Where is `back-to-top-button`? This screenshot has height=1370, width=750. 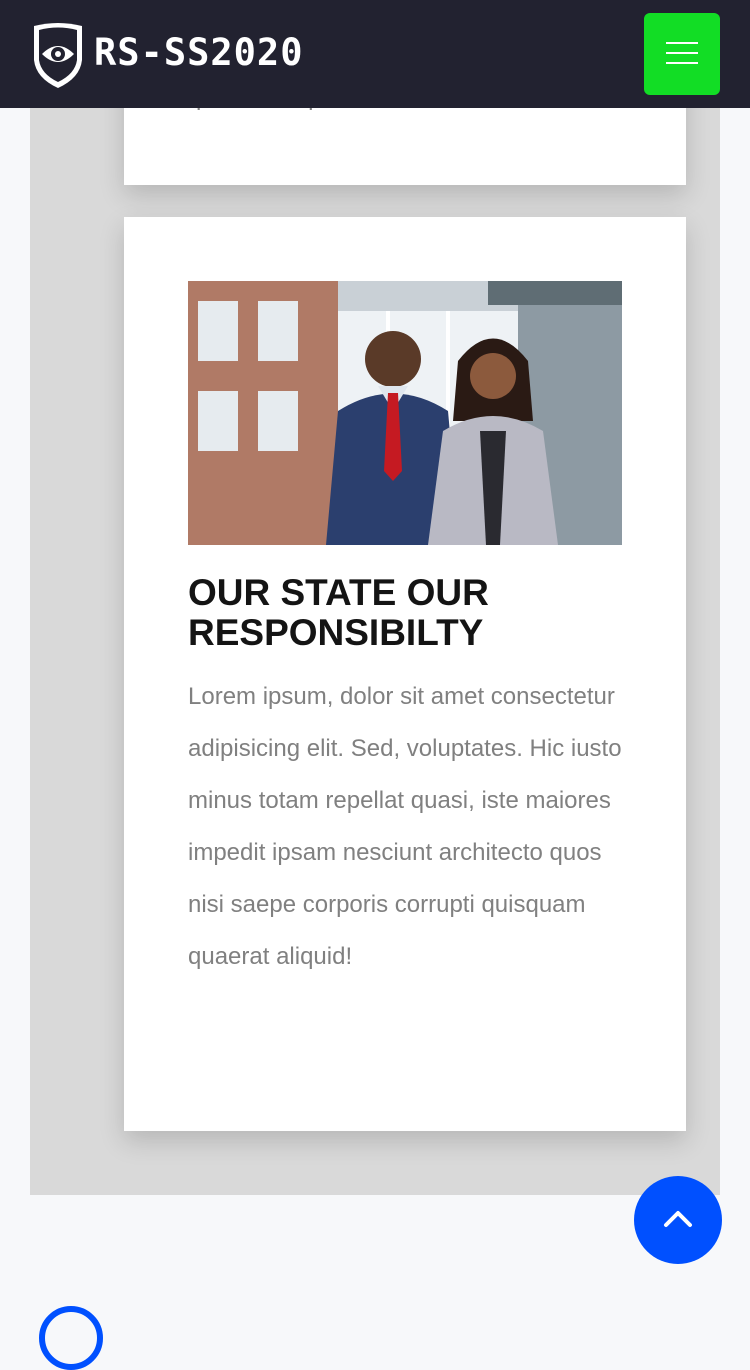
back-to-top-button is located at coordinates (678, 1220).